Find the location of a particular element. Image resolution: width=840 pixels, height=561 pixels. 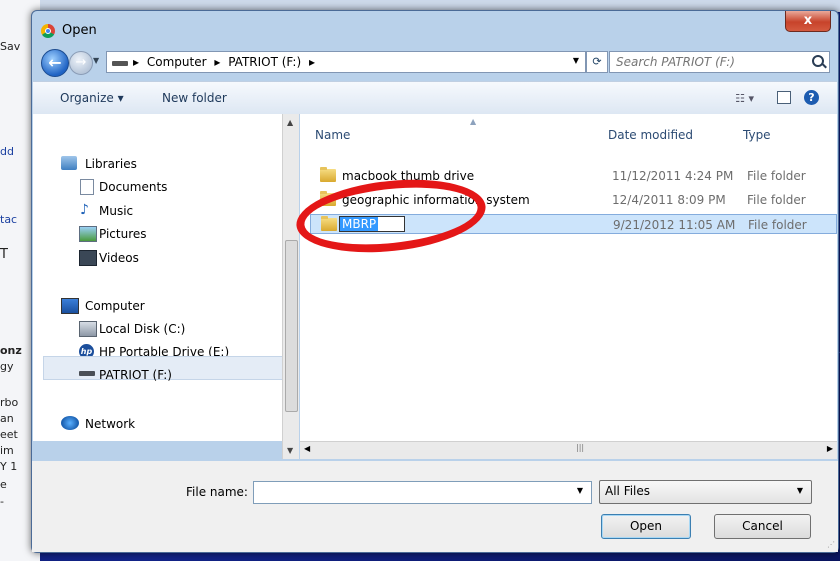

usb-drive-icon is located at coordinates (87, 373).